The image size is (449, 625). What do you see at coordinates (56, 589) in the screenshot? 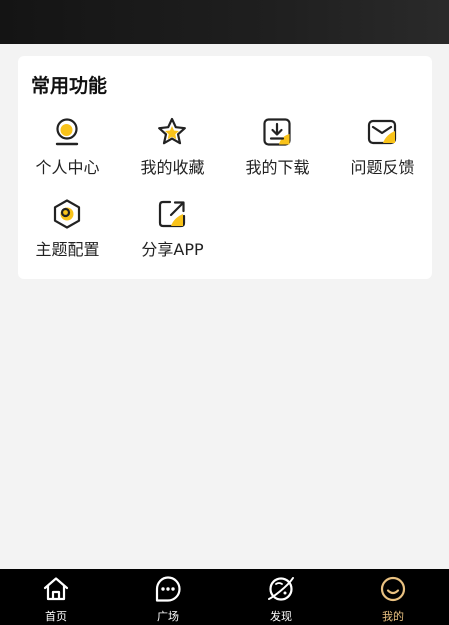
I see `home-icon` at bounding box center [56, 589].